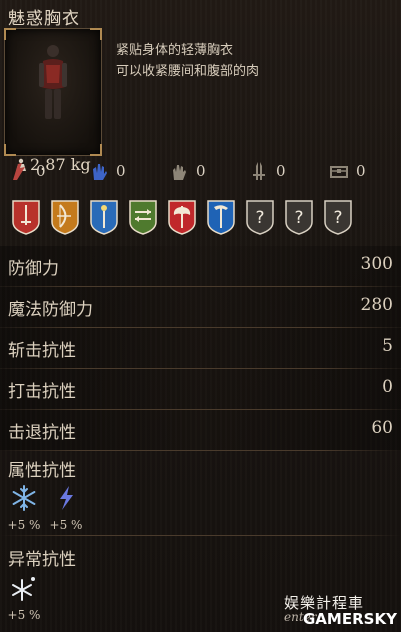 Image resolution: width=401 pixels, height=632 pixels. I want to click on attribute-resist-lightning: +5 %, so click(66, 508).